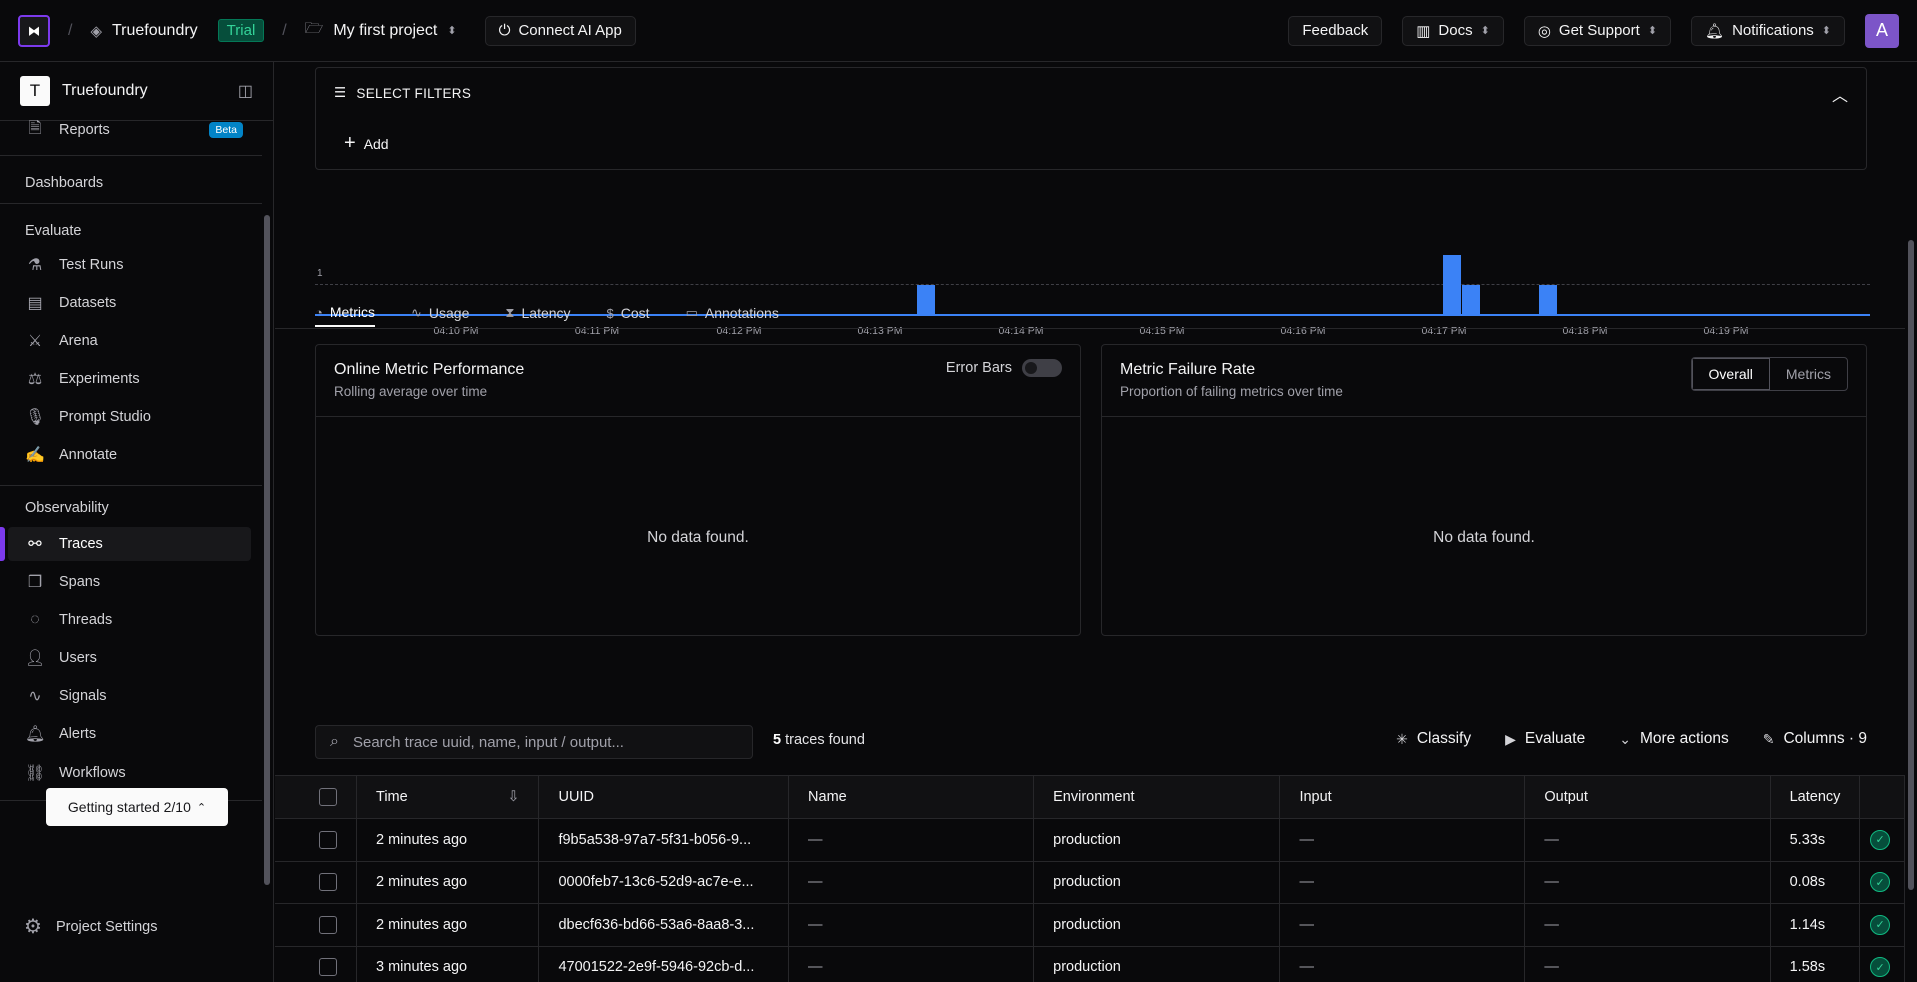 The image size is (1917, 982). What do you see at coordinates (1157, 964) in the screenshot?
I see `cell-environment: production` at bounding box center [1157, 964].